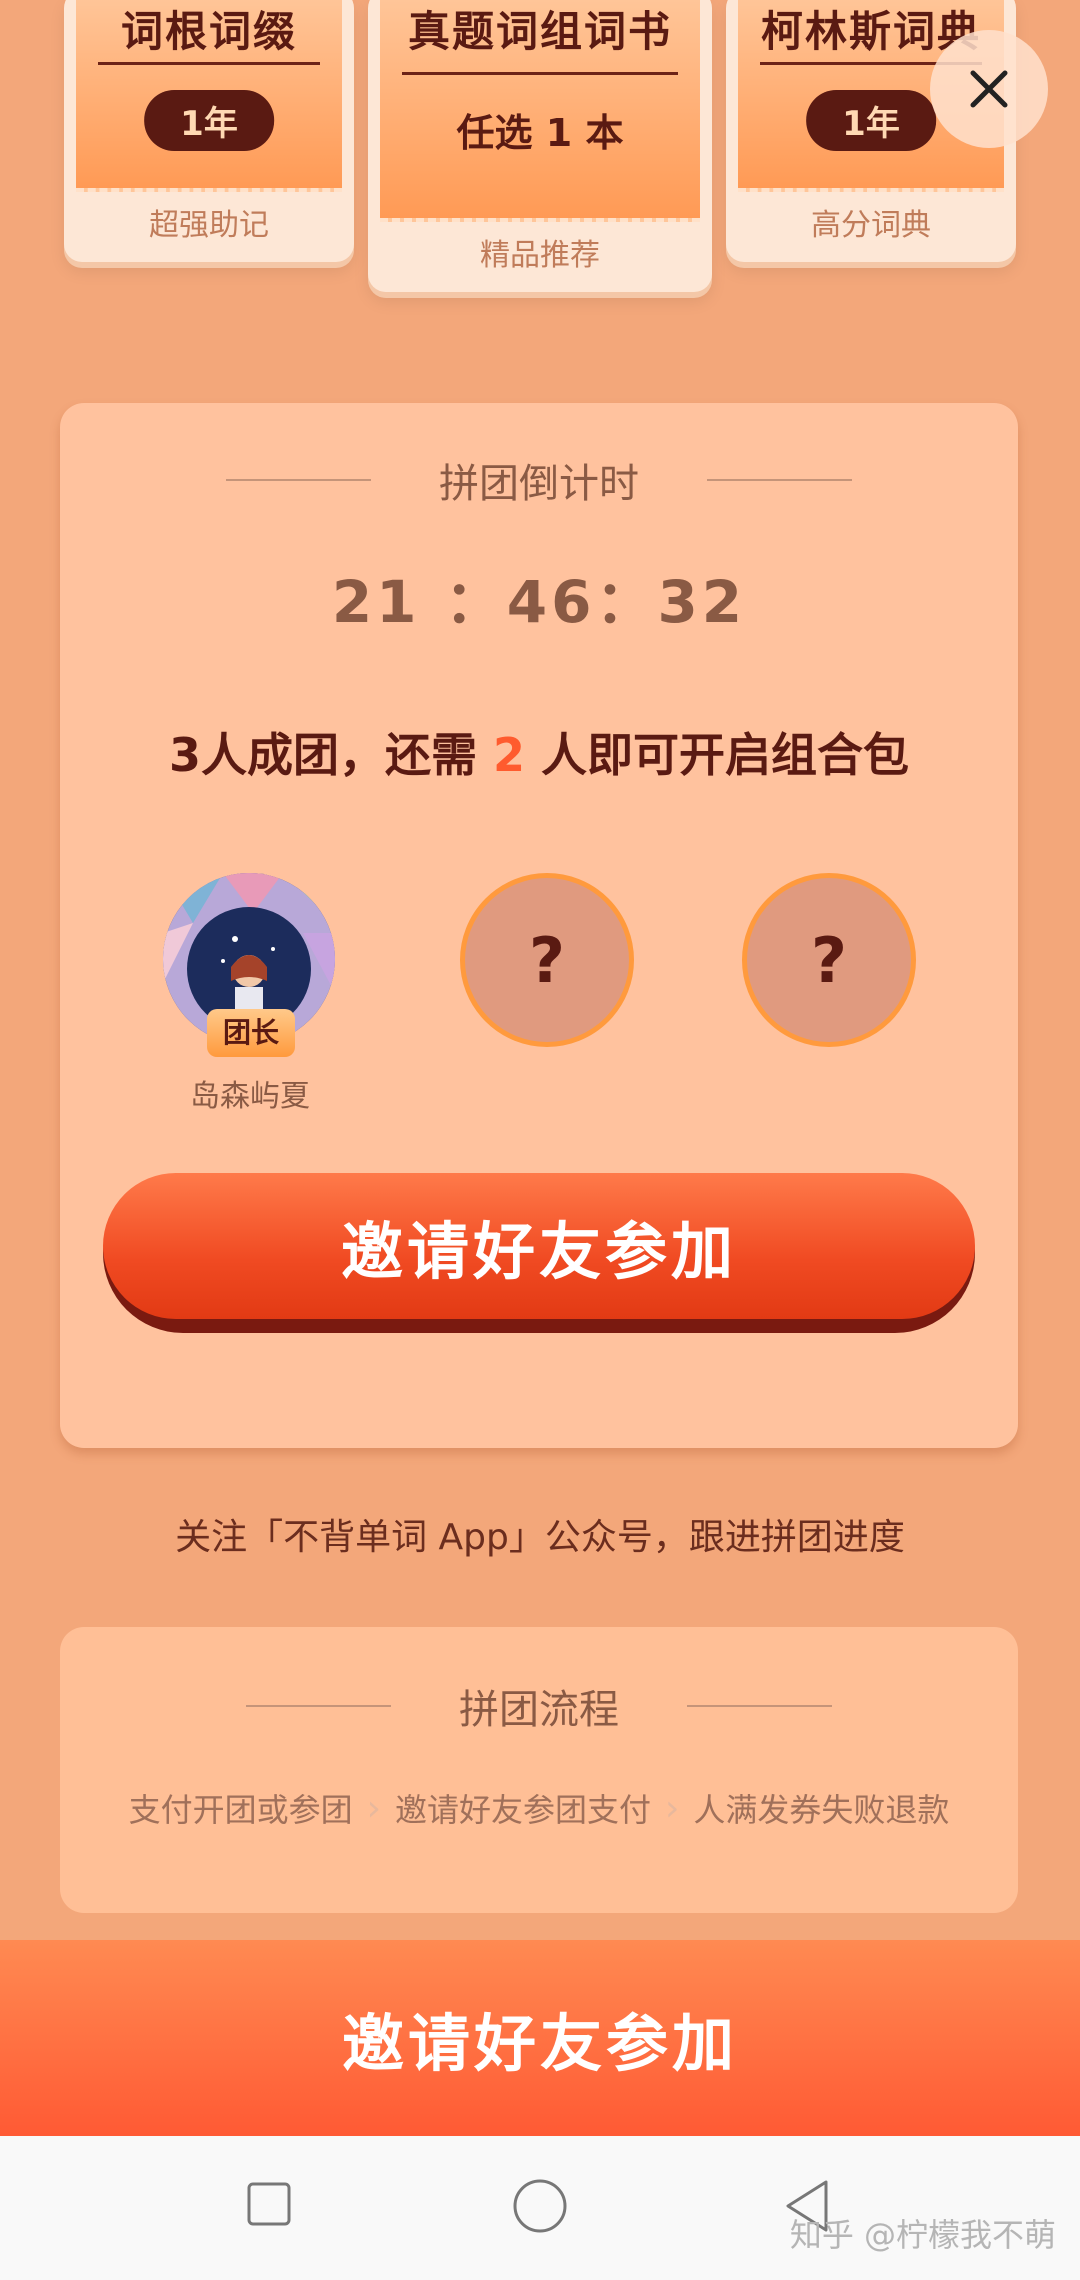  What do you see at coordinates (522, 1810) in the screenshot?
I see `flow-step: 邀请好友参团支付` at bounding box center [522, 1810].